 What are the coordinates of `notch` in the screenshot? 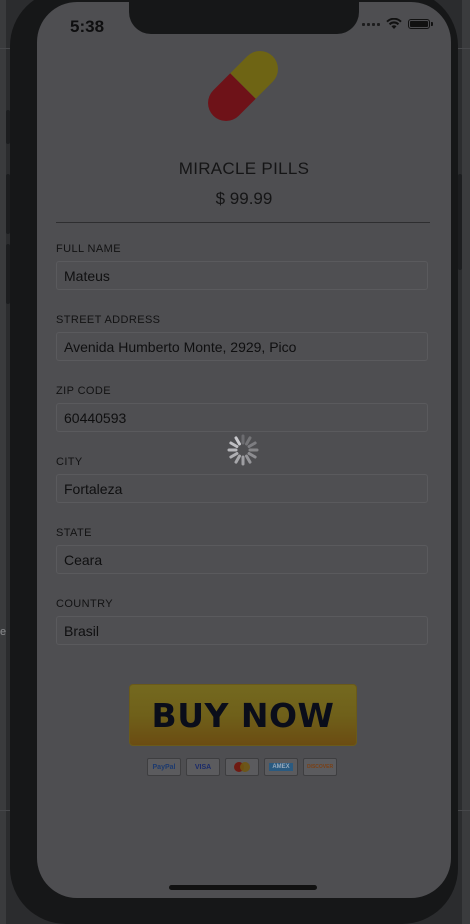 It's located at (244, 18).